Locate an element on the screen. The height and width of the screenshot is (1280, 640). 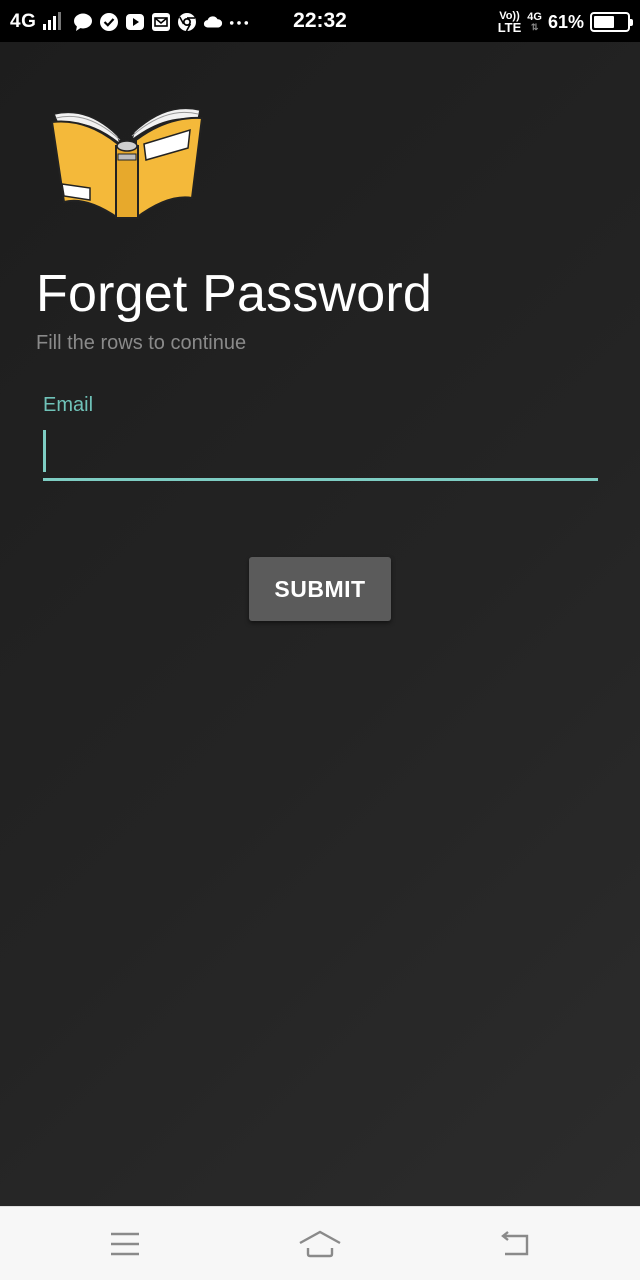
menu-icon is located at coordinates (125, 1244).